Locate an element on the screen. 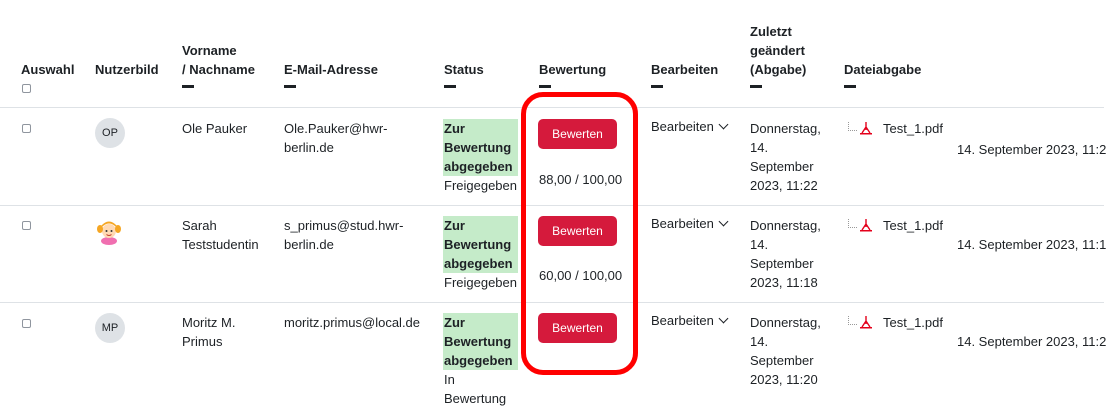  header-name-line1: Vorname is located at coordinates (209, 50).